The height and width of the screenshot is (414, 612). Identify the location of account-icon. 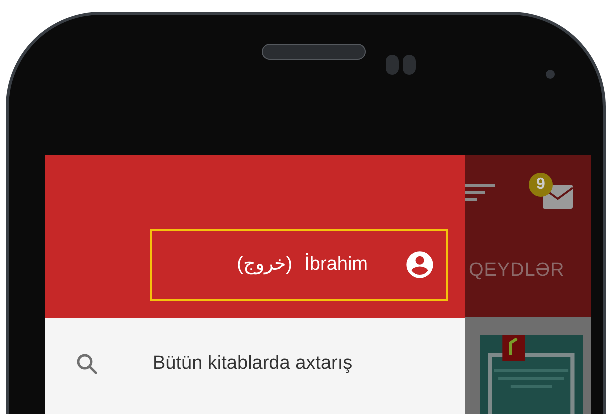
(420, 265).